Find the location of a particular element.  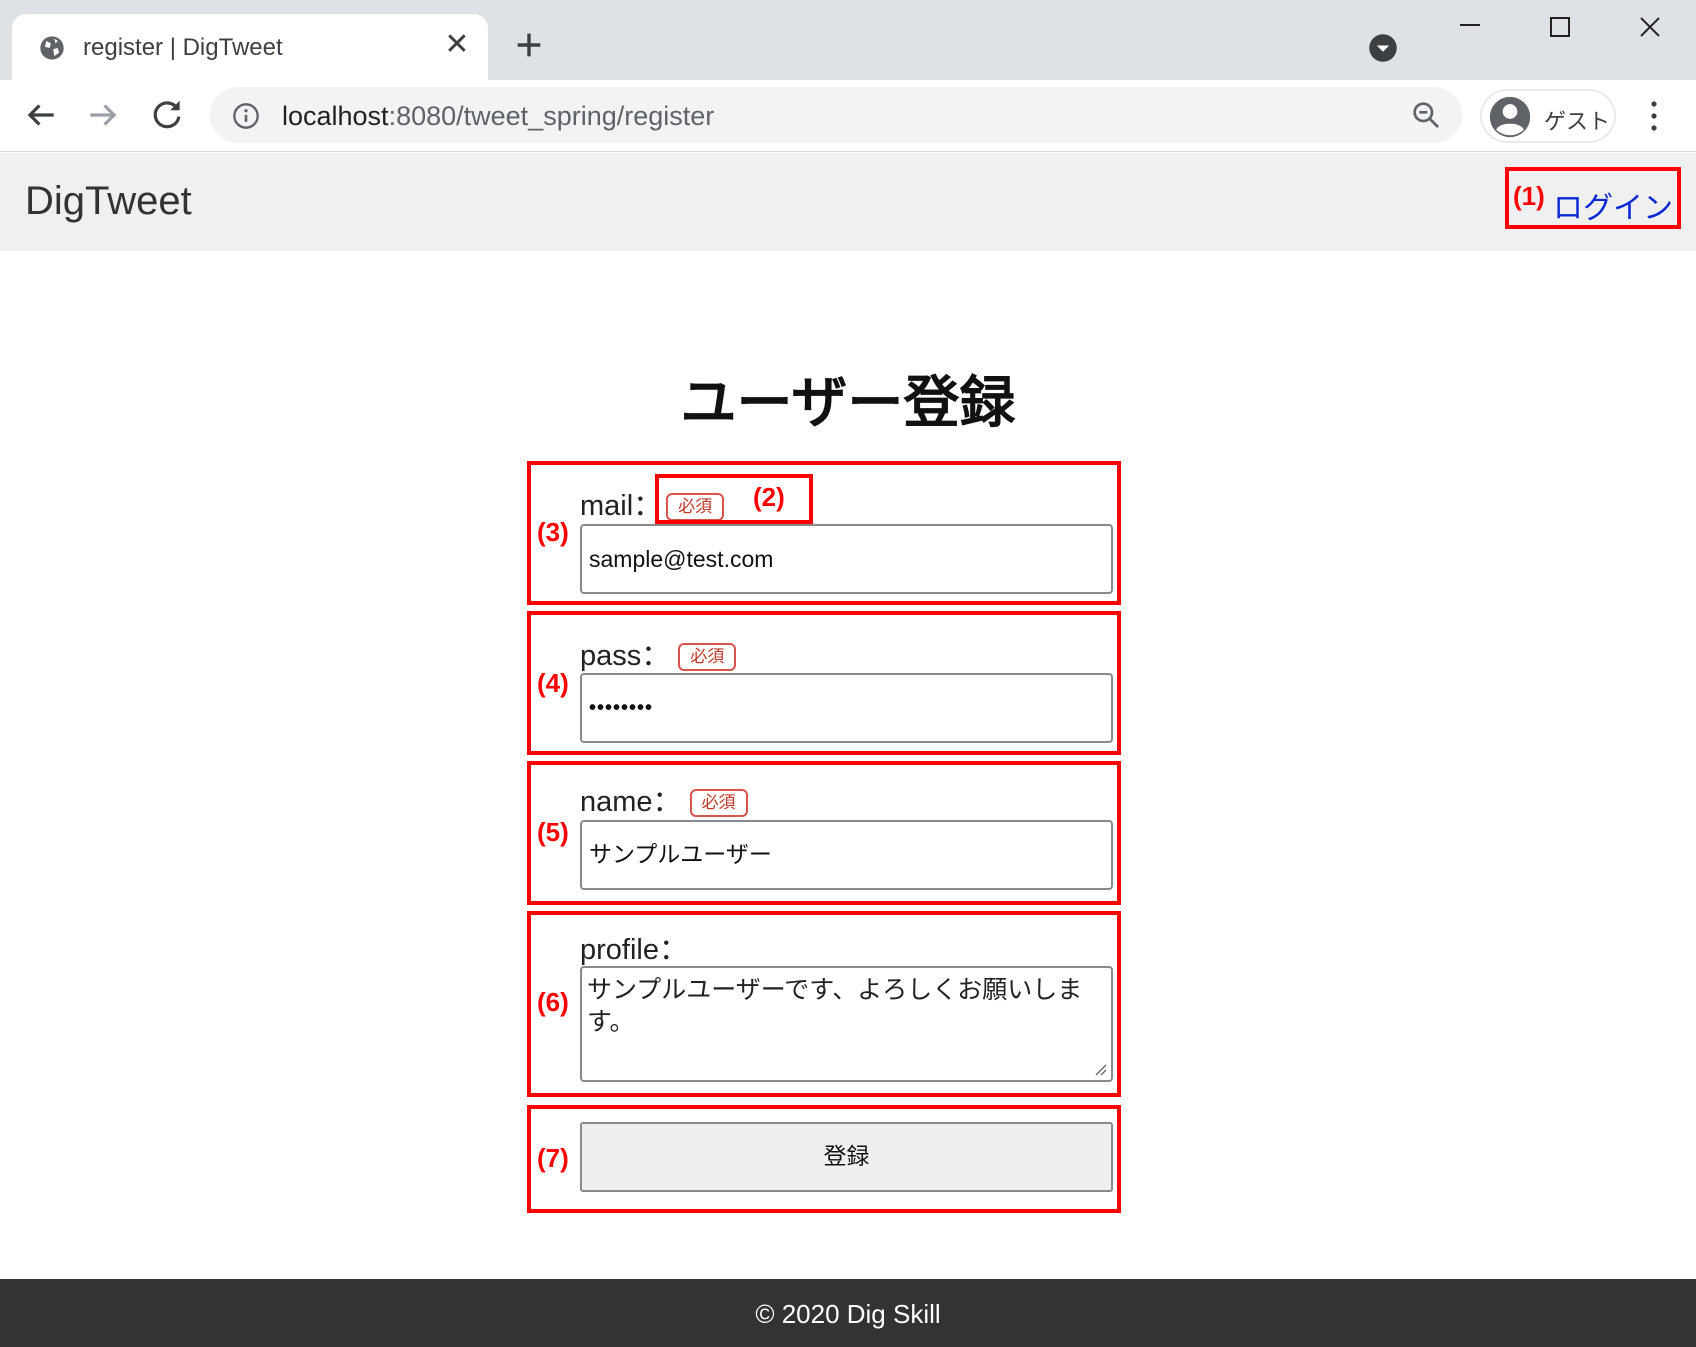

footer-copyright: © 2020 Dig Skill is located at coordinates (848, 1314).